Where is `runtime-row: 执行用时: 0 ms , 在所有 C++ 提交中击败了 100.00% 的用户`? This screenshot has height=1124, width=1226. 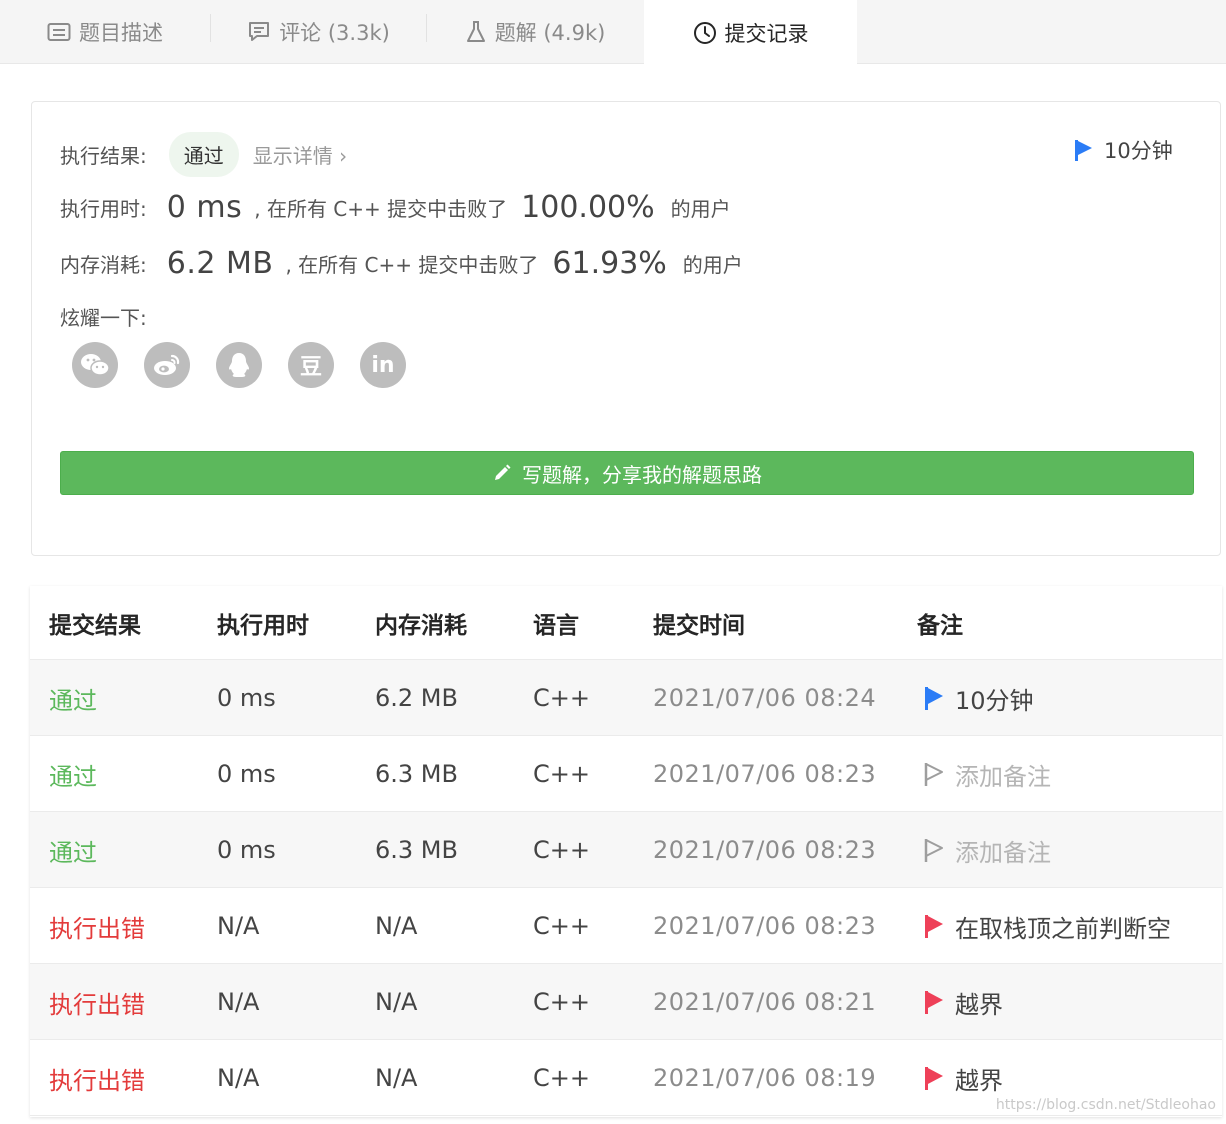
runtime-row: 执行用时: 0 ms , 在所有 C++ 提交中击败了 100.00% 的用户 is located at coordinates (395, 207).